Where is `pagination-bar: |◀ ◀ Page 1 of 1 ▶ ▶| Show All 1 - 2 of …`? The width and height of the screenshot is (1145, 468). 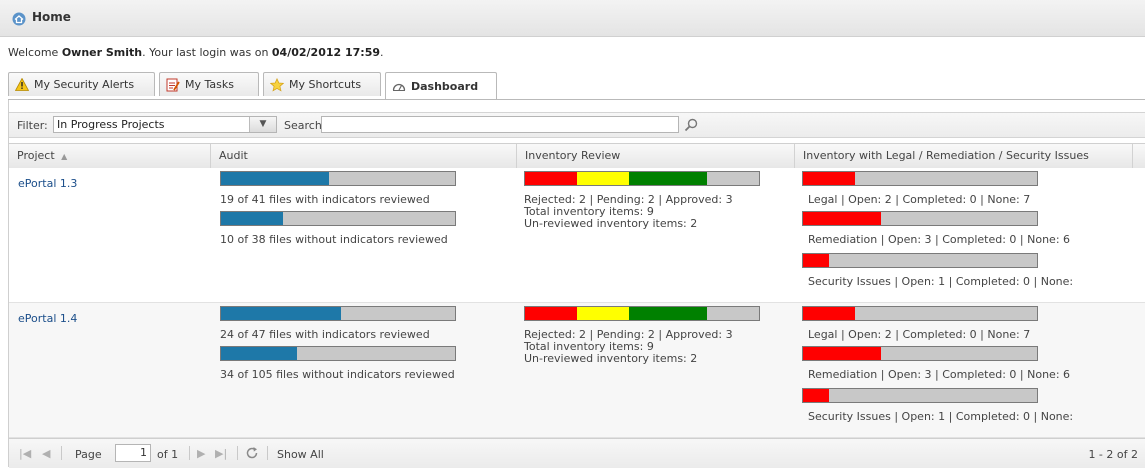
pagination-bar: |◀ ◀ Page 1 of 1 ▶ ▶| Show All 1 - 2 of … is located at coordinates (577, 453).